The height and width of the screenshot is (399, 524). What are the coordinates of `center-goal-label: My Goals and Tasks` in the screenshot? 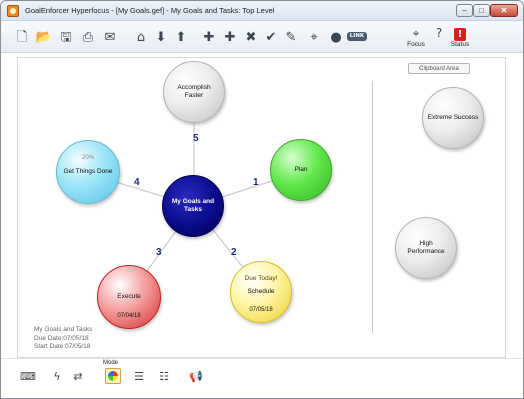 It's located at (193, 205).